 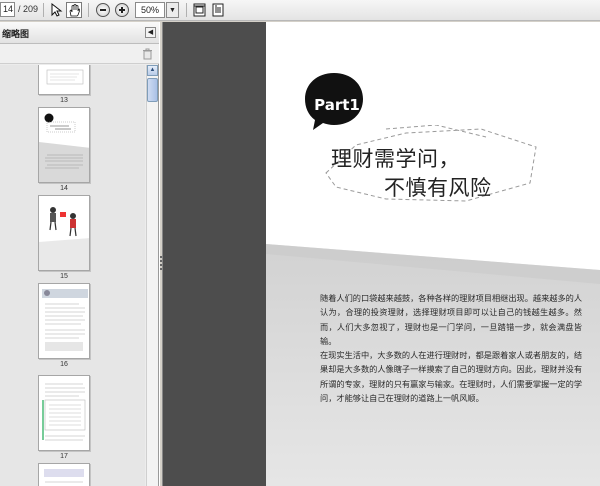 What do you see at coordinates (28, 9) in the screenshot?
I see `total-pages: / 209` at bounding box center [28, 9].